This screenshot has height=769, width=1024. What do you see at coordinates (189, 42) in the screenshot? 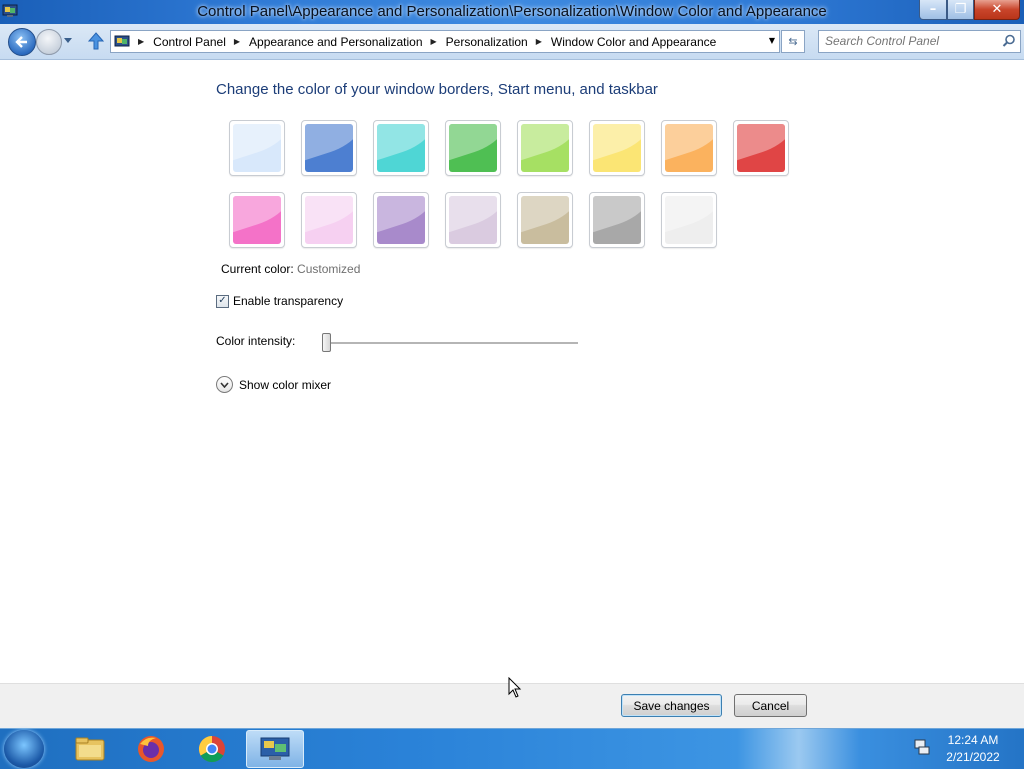
I see `breadcrumb-control-panel: Control Panel` at bounding box center [189, 42].